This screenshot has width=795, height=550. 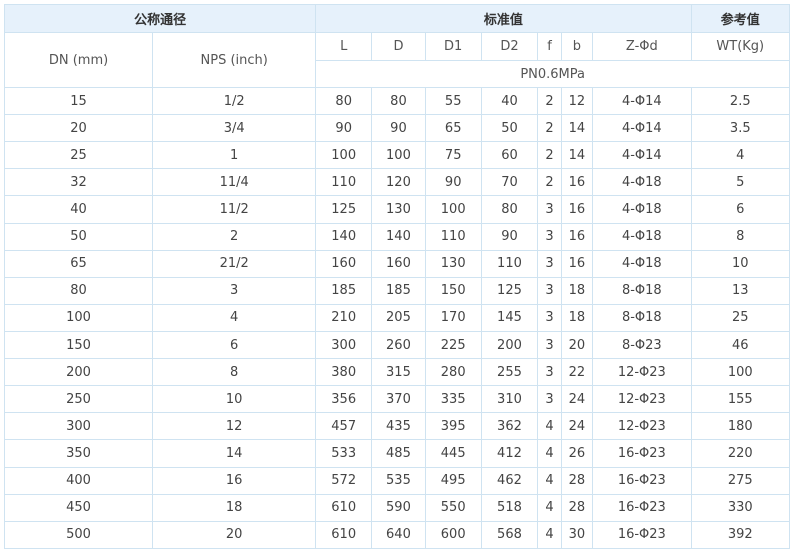 I want to click on cell-dn: 40, so click(x=78, y=209).